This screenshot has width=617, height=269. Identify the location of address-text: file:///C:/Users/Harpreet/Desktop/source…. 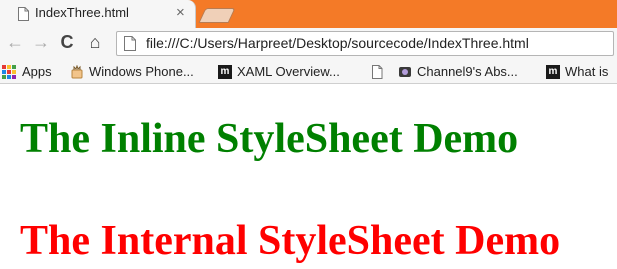
(337, 43).